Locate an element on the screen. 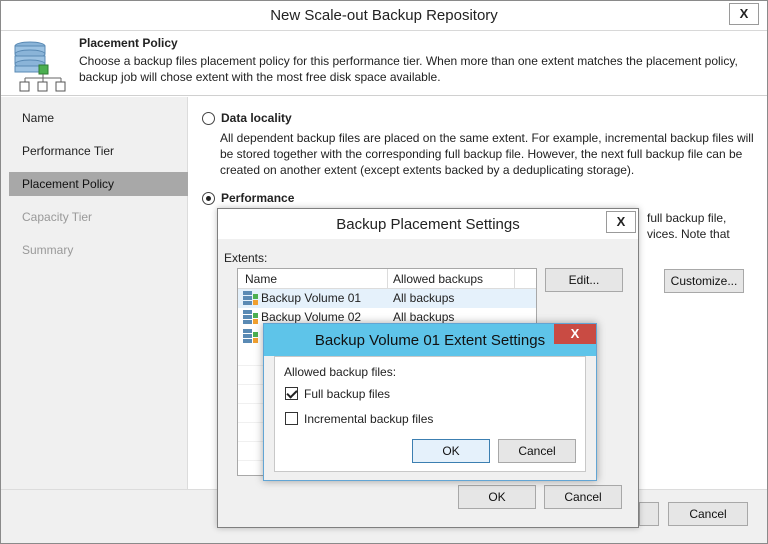 The width and height of the screenshot is (768, 544). data-locality-radio is located at coordinates (208, 118).